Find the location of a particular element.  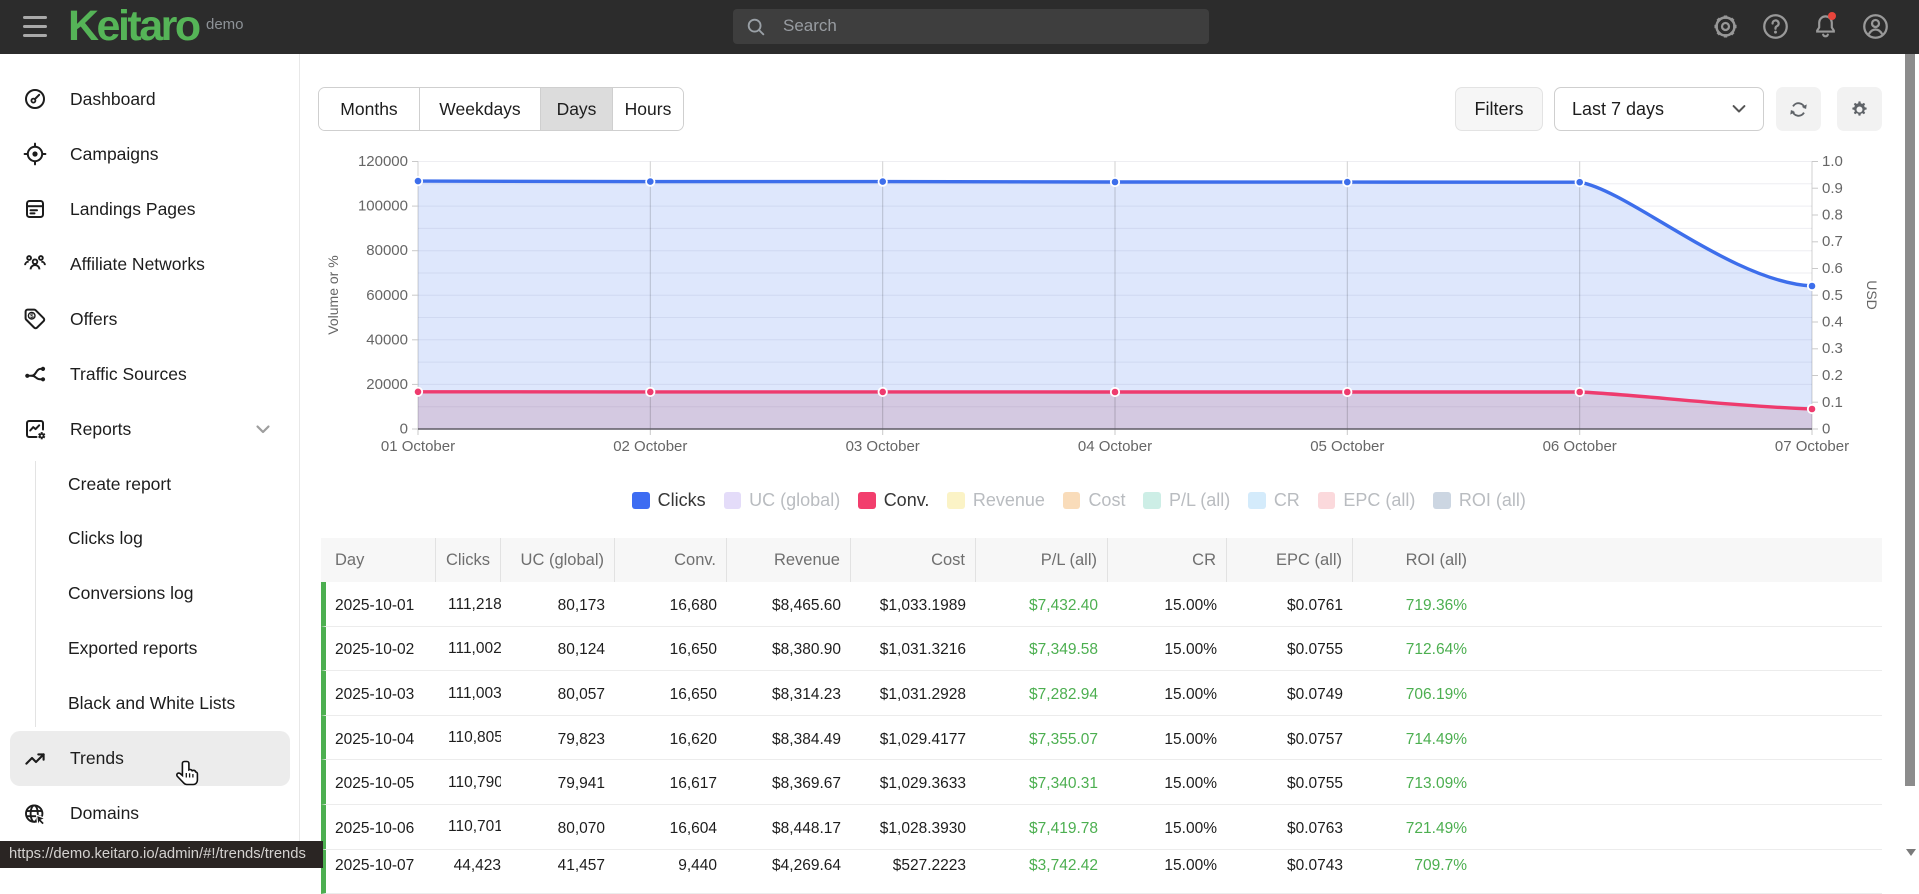

svg-text: USD is located at coordinates (1872, 295).